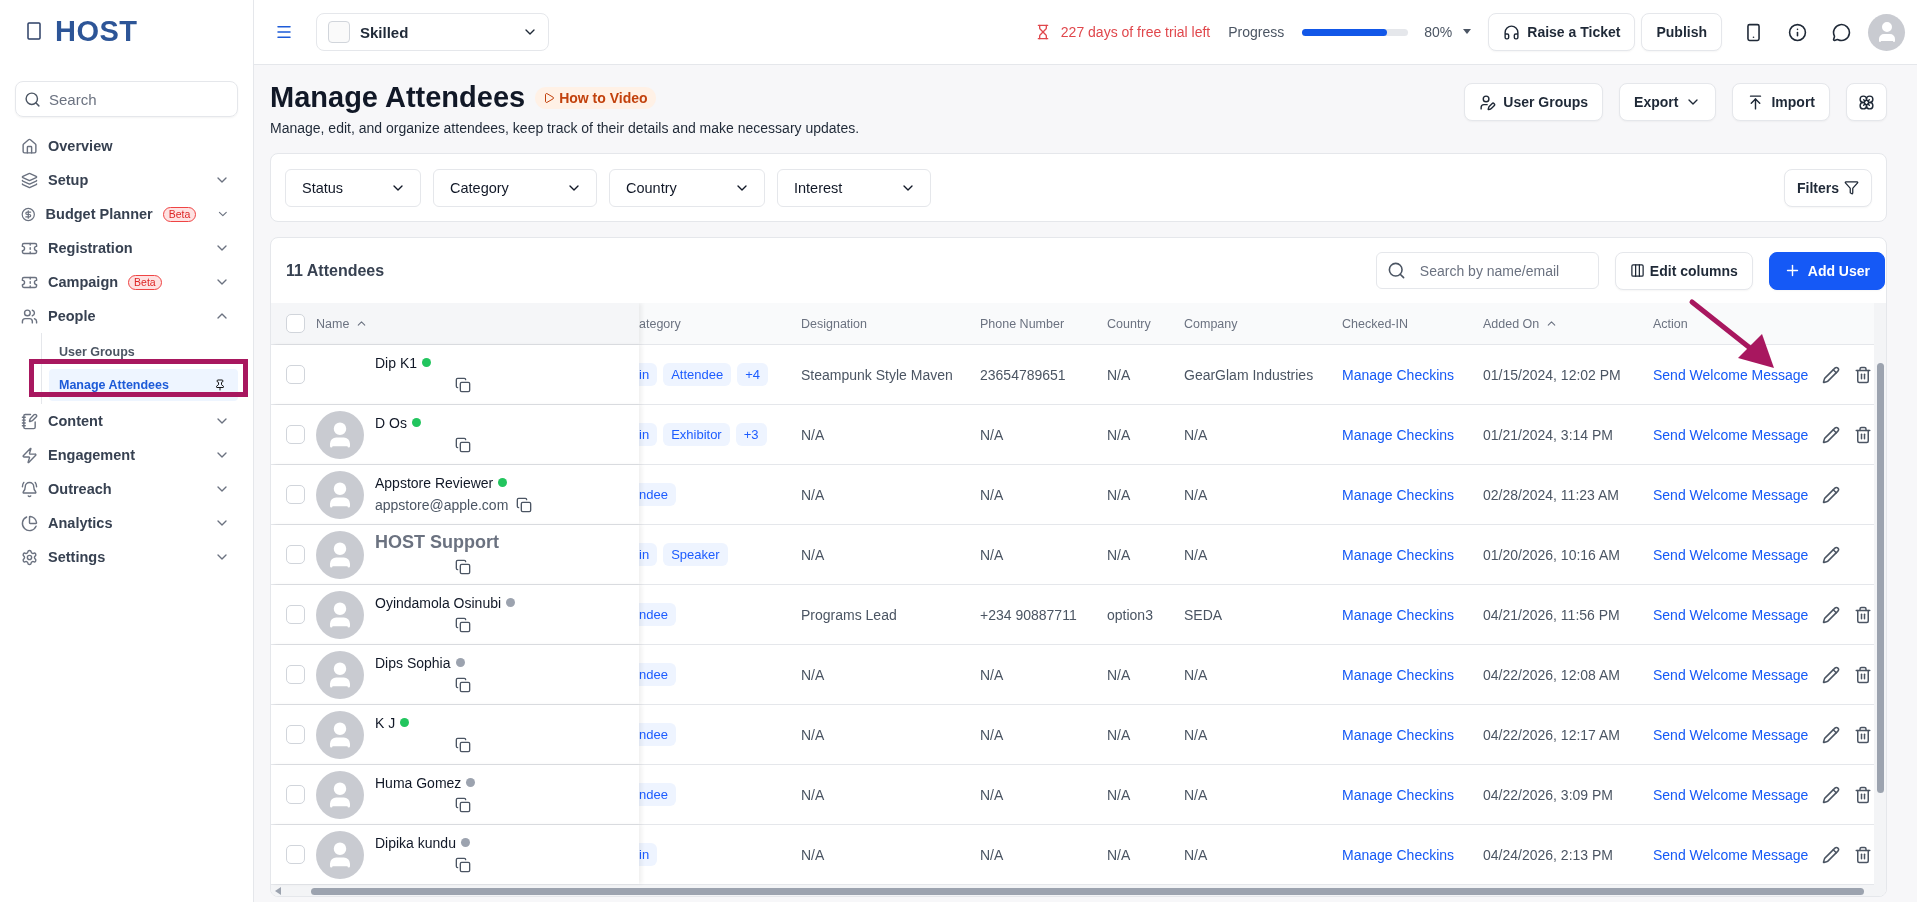 The height and width of the screenshot is (902, 1917). I want to click on table-search-field: Search by name/email, so click(1487, 270).